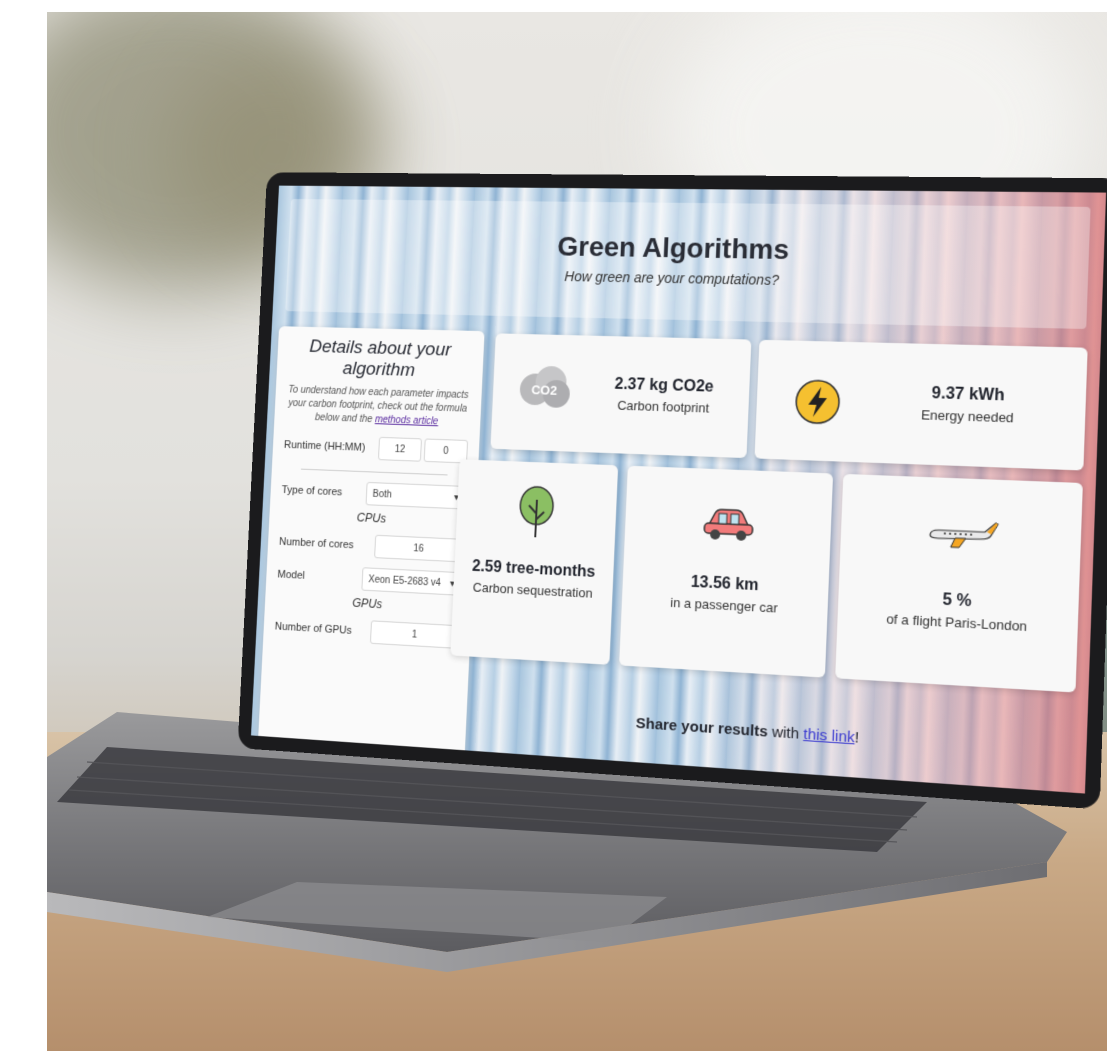 The height and width of the screenshot is (1051, 1107). Describe the element at coordinates (414, 634) in the screenshot. I see `num-gpus-input: 1` at that location.